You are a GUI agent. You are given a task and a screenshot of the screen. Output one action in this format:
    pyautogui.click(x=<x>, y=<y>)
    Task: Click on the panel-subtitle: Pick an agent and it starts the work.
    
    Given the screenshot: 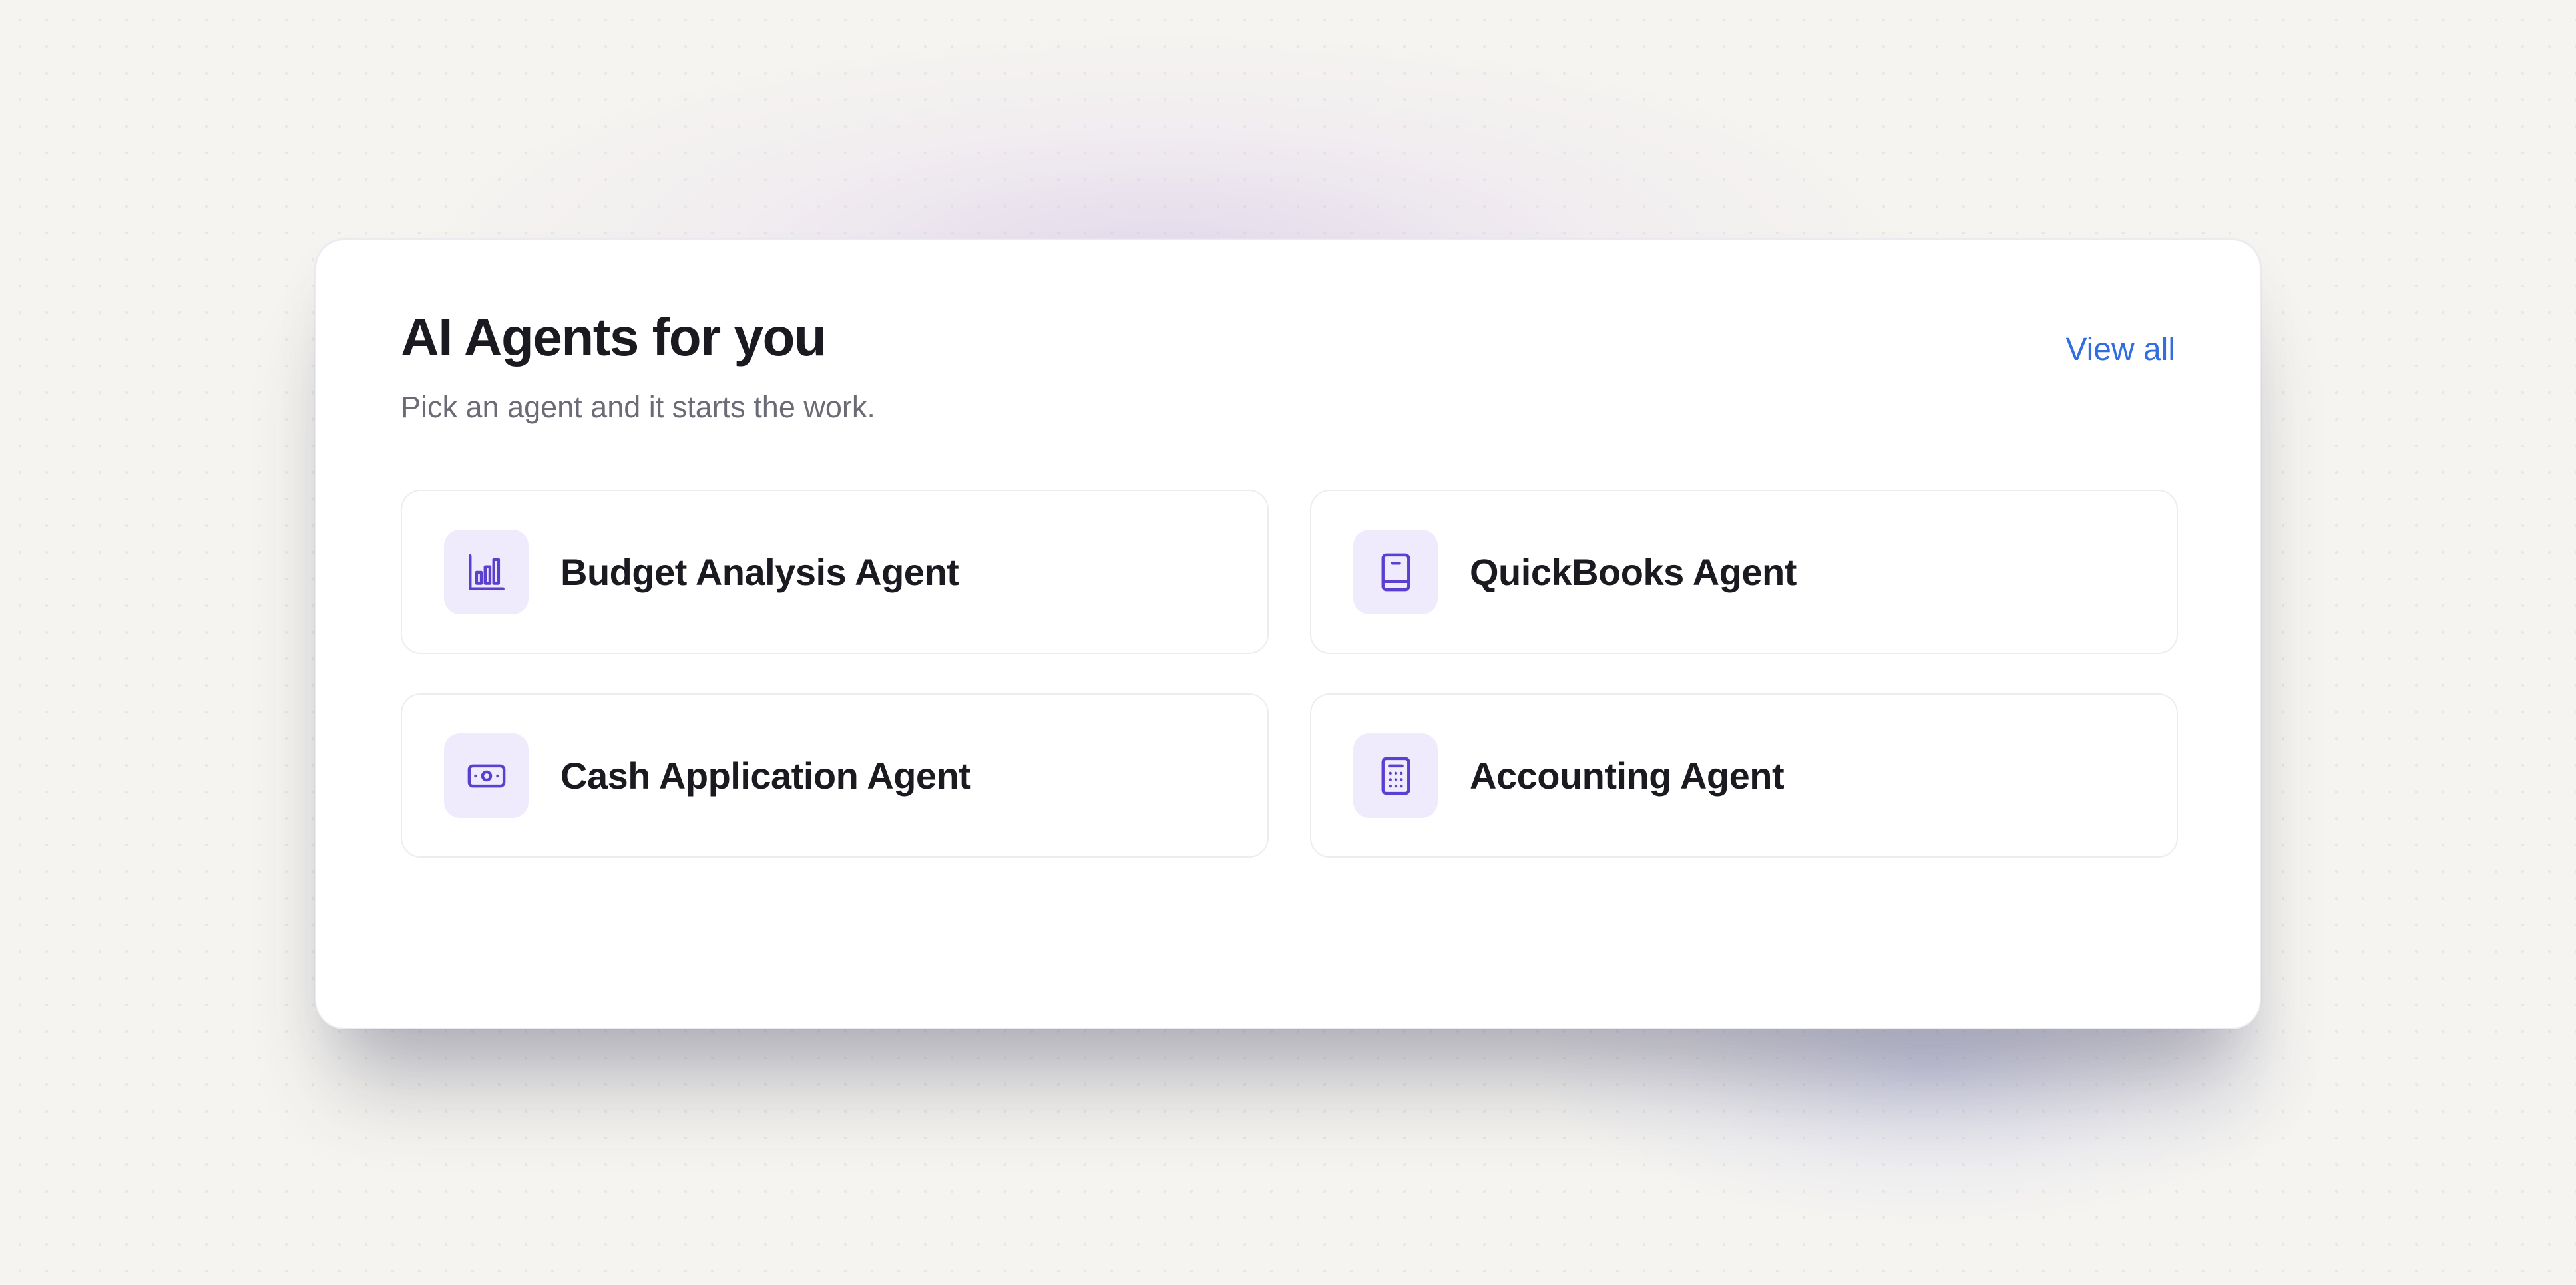 What is the action you would take?
    pyautogui.click(x=638, y=407)
    